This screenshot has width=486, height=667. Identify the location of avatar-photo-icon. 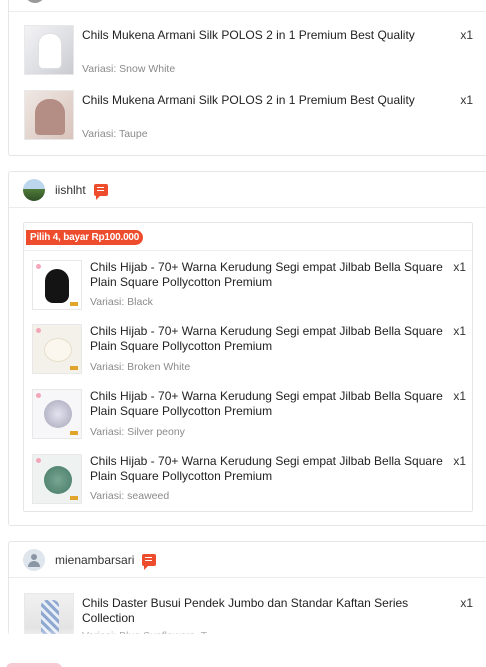
(34, 189).